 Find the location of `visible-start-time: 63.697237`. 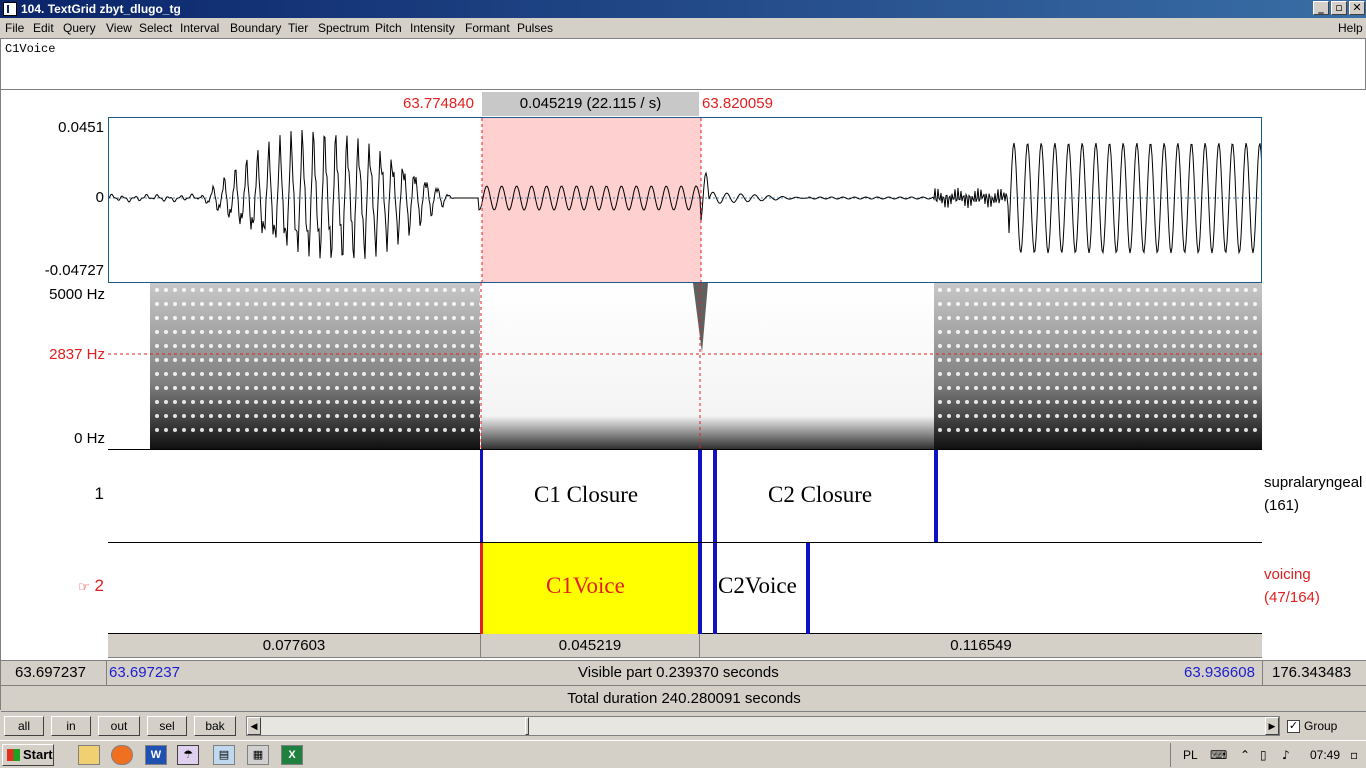

visible-start-time: 63.697237 is located at coordinates (144, 673).